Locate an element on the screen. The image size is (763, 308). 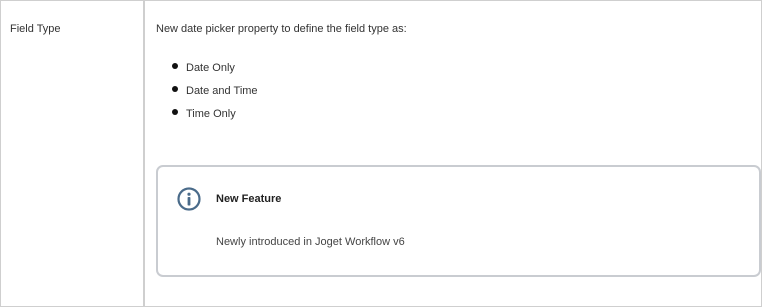
info-icon is located at coordinates (189, 199).